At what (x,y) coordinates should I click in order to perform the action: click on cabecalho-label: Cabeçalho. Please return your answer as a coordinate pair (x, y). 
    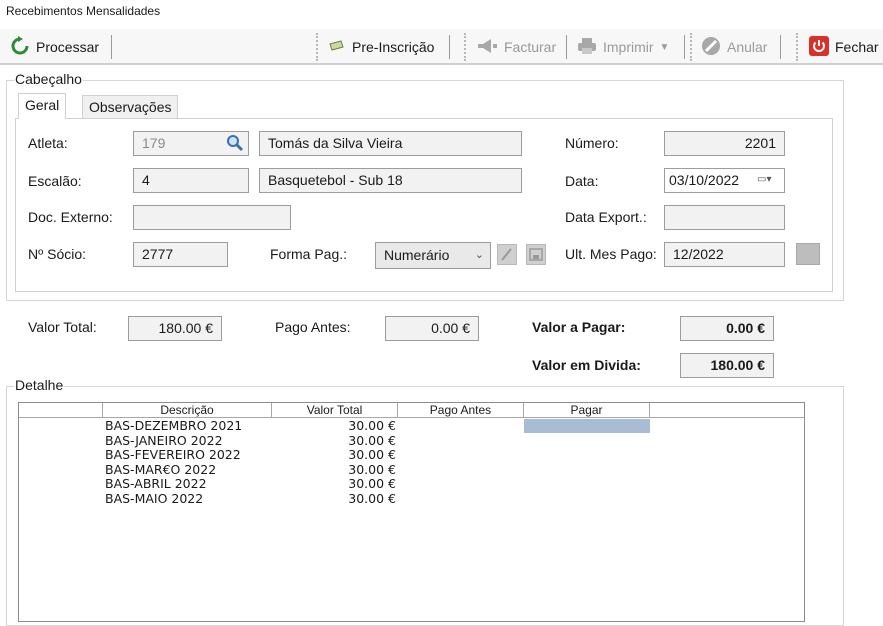
    Looking at the image, I should click on (48, 79).